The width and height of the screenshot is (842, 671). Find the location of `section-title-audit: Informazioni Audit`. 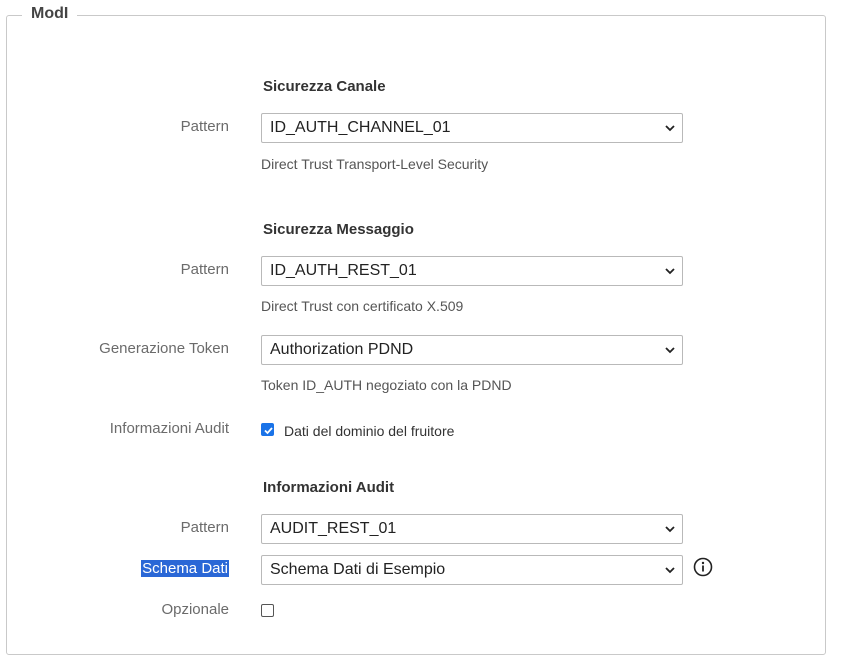

section-title-audit: Informazioni Audit is located at coordinates (329, 487).